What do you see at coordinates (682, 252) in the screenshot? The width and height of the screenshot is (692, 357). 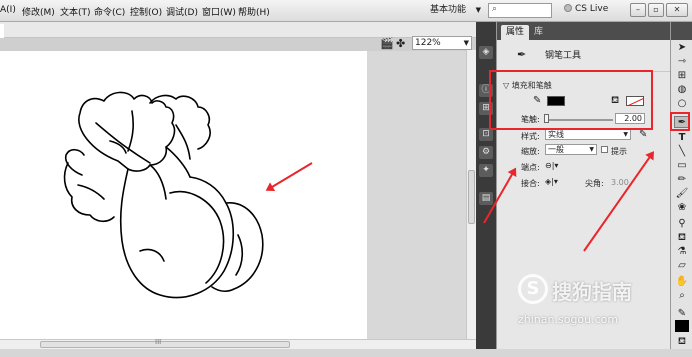 I see `eyedropper-tool-icon: ⚗` at bounding box center [682, 252].